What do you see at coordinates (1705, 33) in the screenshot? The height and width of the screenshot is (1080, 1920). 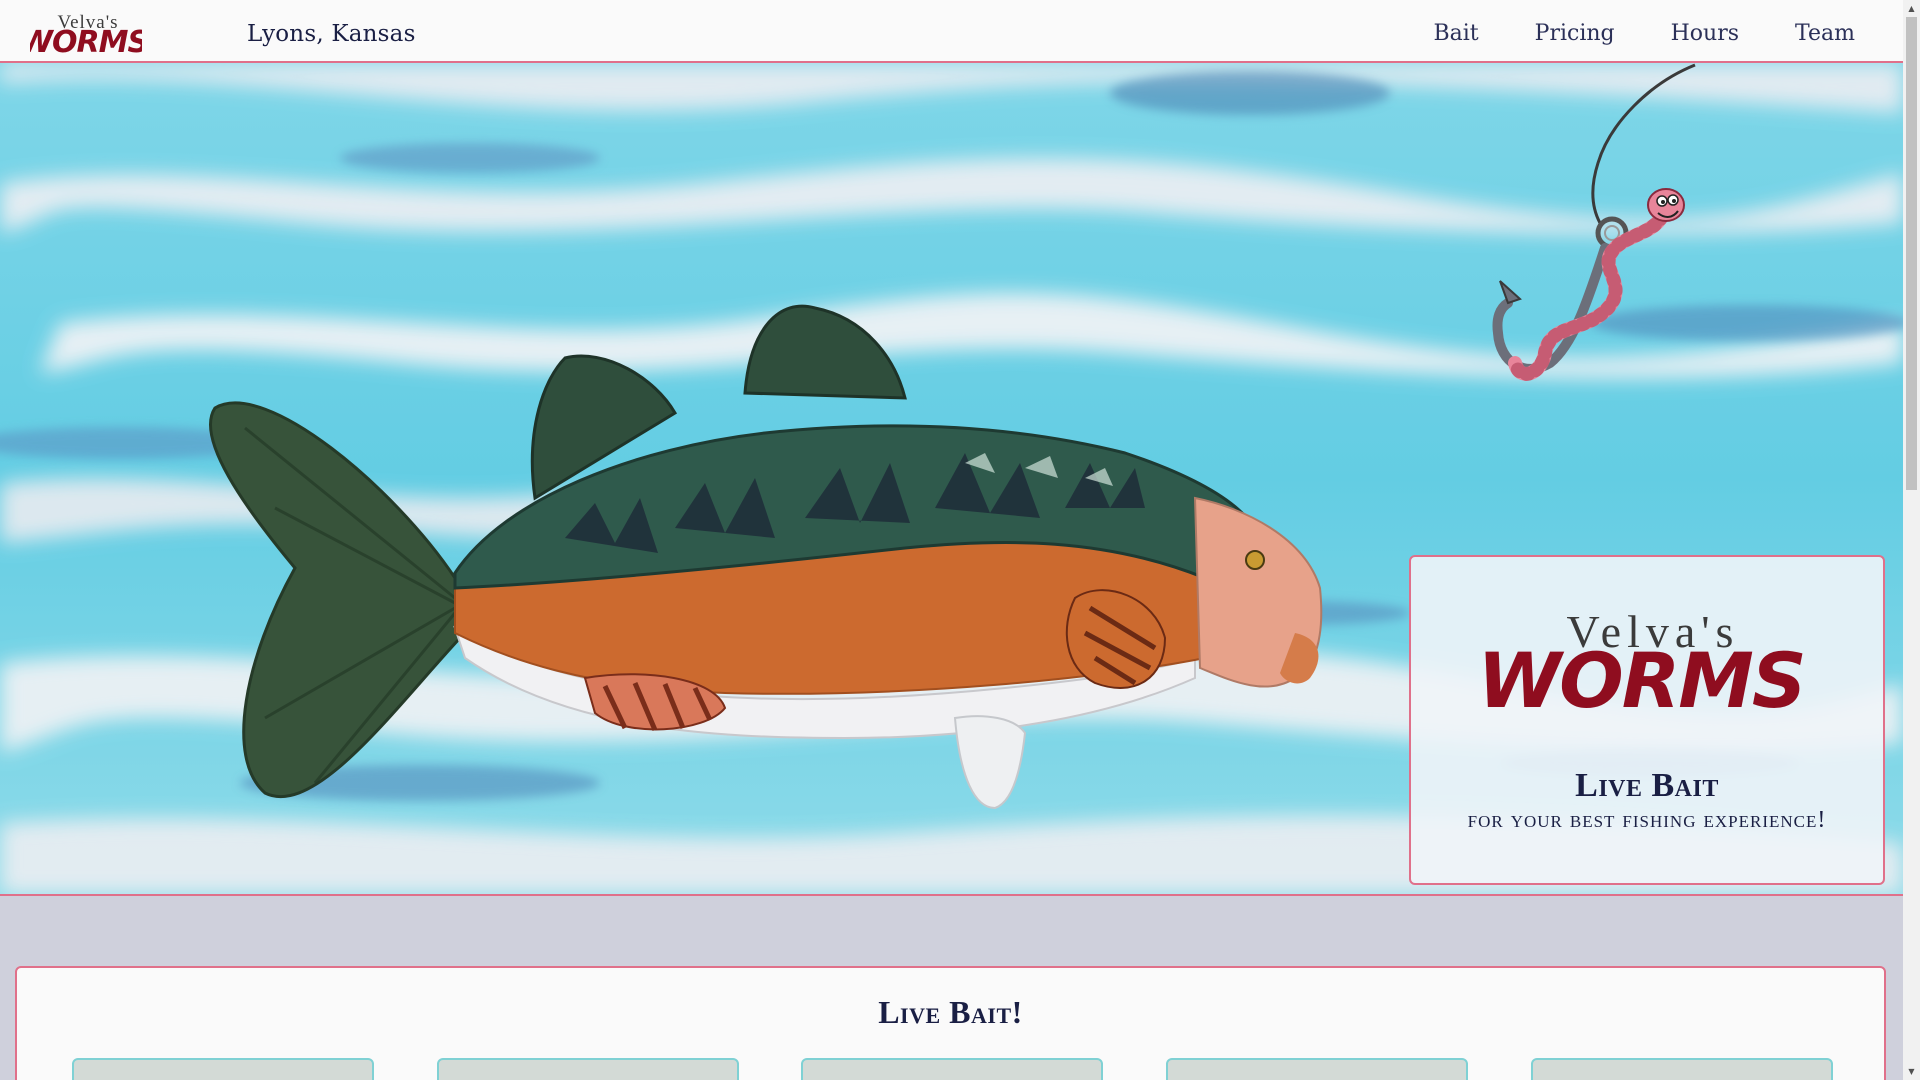 I see `nav-link-hours: Hours` at bounding box center [1705, 33].